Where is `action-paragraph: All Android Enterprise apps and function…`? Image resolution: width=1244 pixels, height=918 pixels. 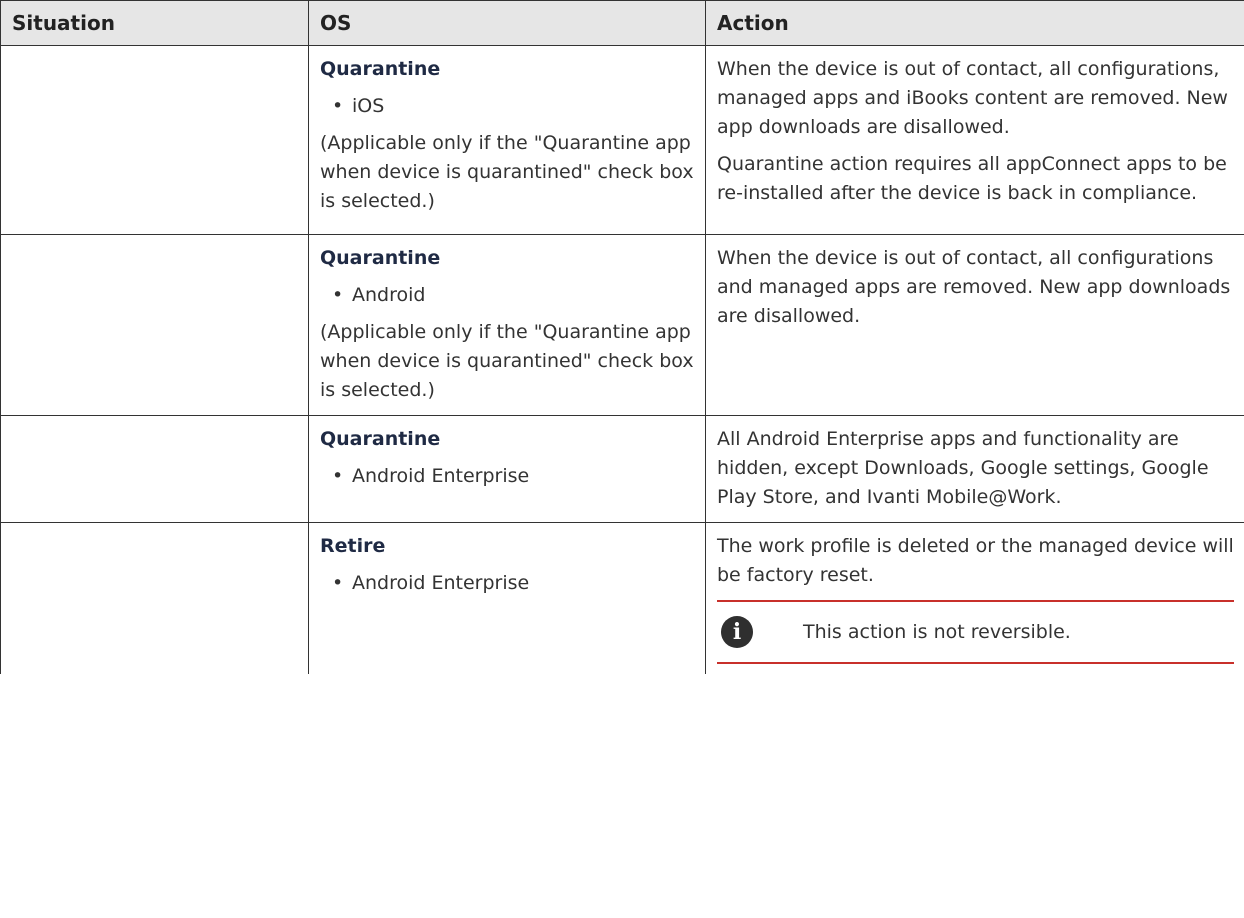
action-paragraph: All Android Enterprise apps and function… is located at coordinates (963, 468).